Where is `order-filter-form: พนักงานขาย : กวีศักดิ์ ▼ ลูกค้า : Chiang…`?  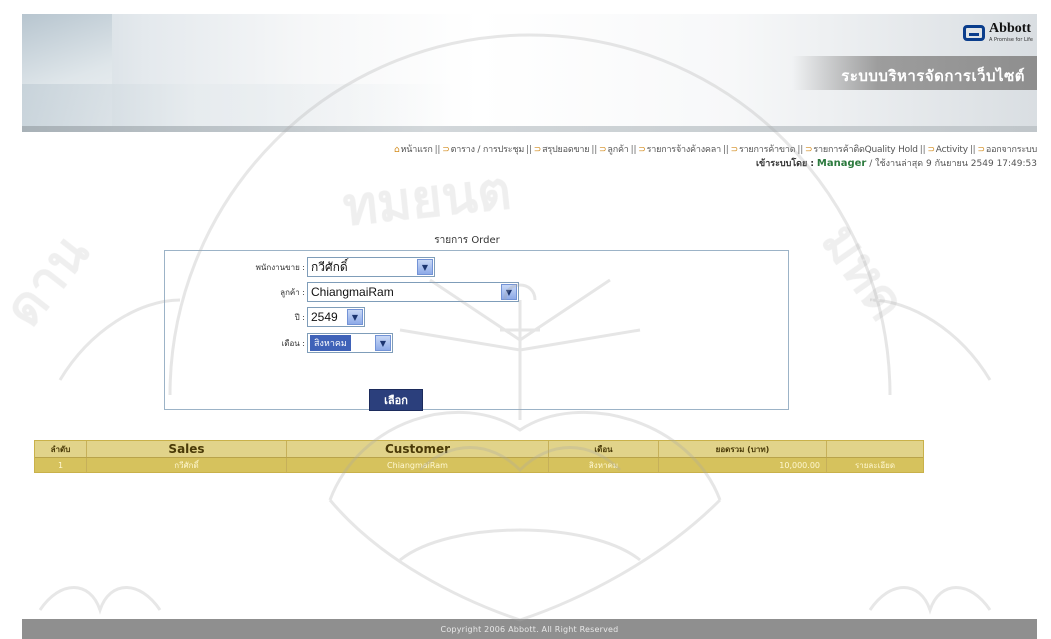
order-filter-form: พนักงานขาย : กวีศักดิ์ ▼ ลูกค้า : Chiang… is located at coordinates (476, 330).